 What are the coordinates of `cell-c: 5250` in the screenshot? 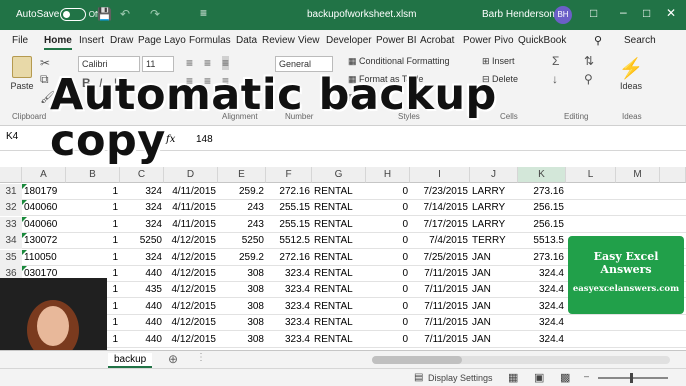 It's located at (141, 240).